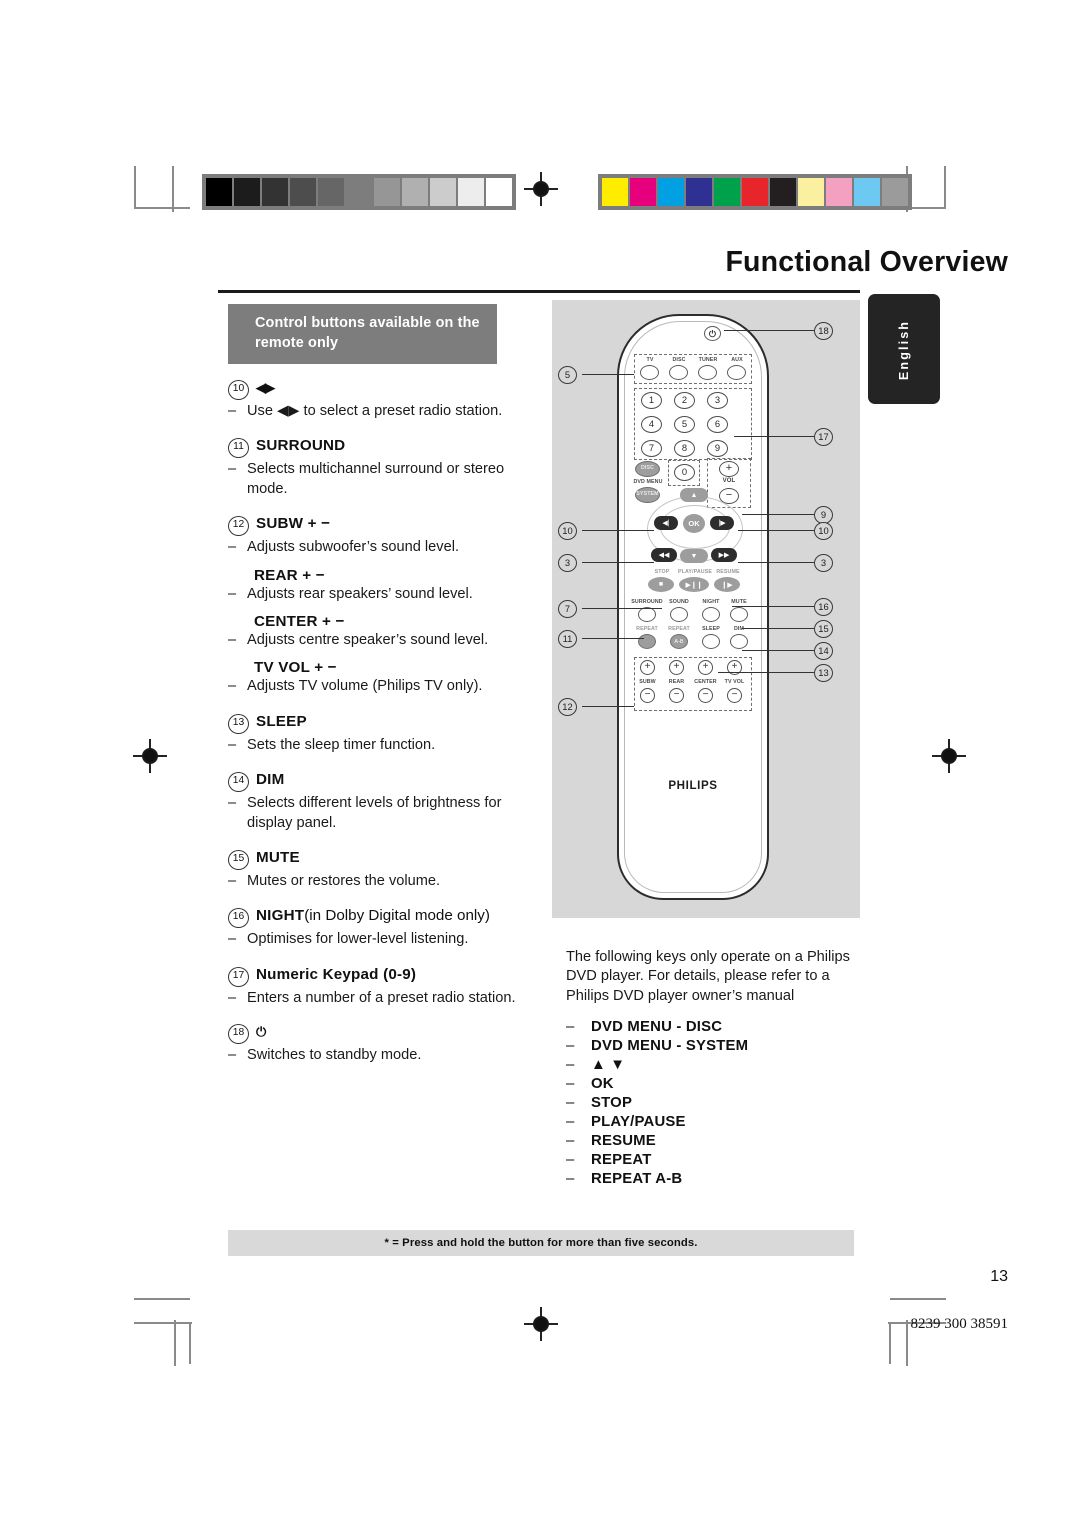 This screenshot has height=1528, width=1080. What do you see at coordinates (376, 860) in the screenshot?
I see `control-entry-heading: 15 MUTE` at bounding box center [376, 860].